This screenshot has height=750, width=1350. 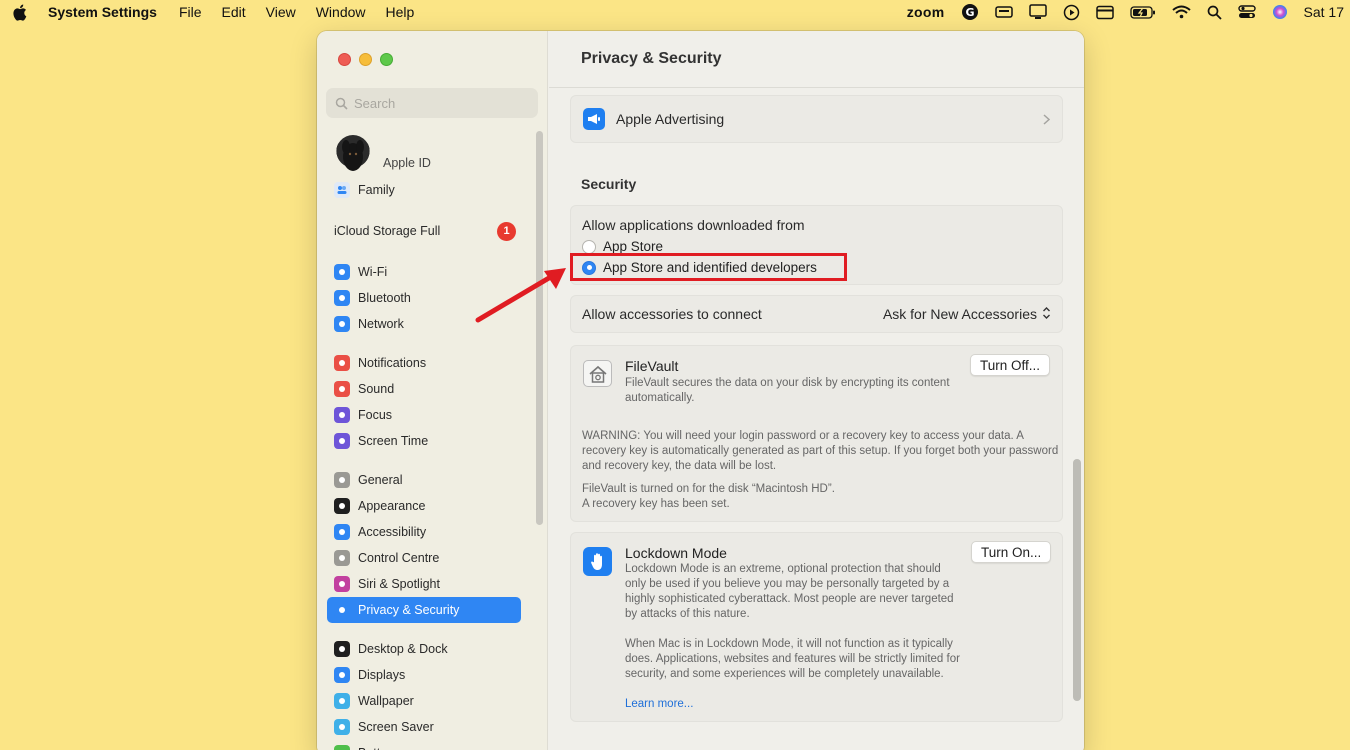 What do you see at coordinates (400, 12) in the screenshot?
I see `menu-help: Help` at bounding box center [400, 12].